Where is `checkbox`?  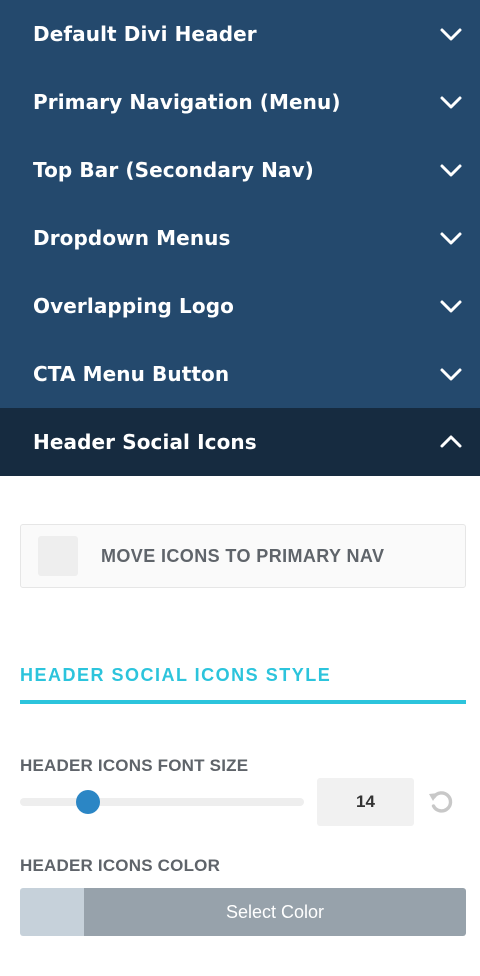 checkbox is located at coordinates (58, 556).